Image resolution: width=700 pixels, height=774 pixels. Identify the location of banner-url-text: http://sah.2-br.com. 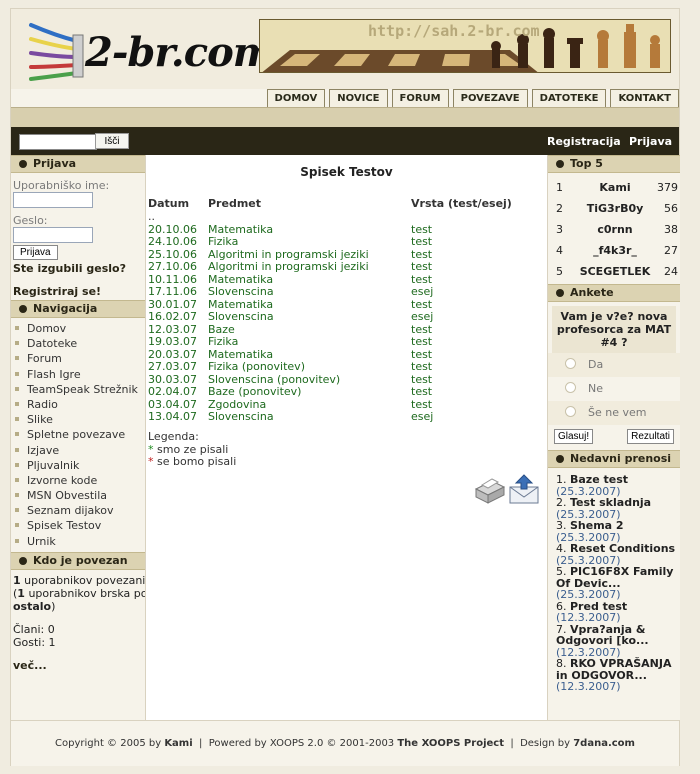
(454, 31).